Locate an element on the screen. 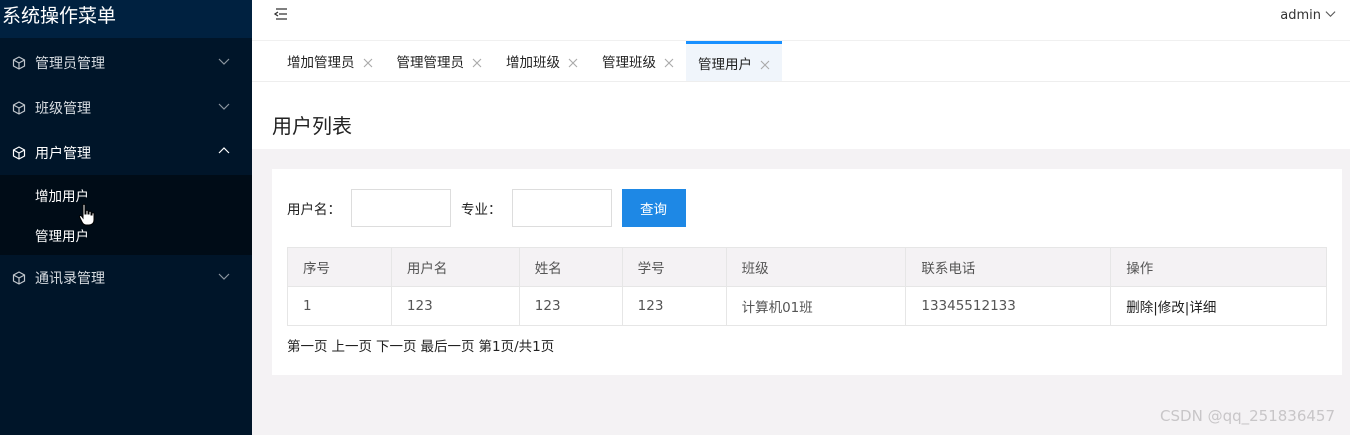  page-status: 第1页/共1页 is located at coordinates (516, 347).